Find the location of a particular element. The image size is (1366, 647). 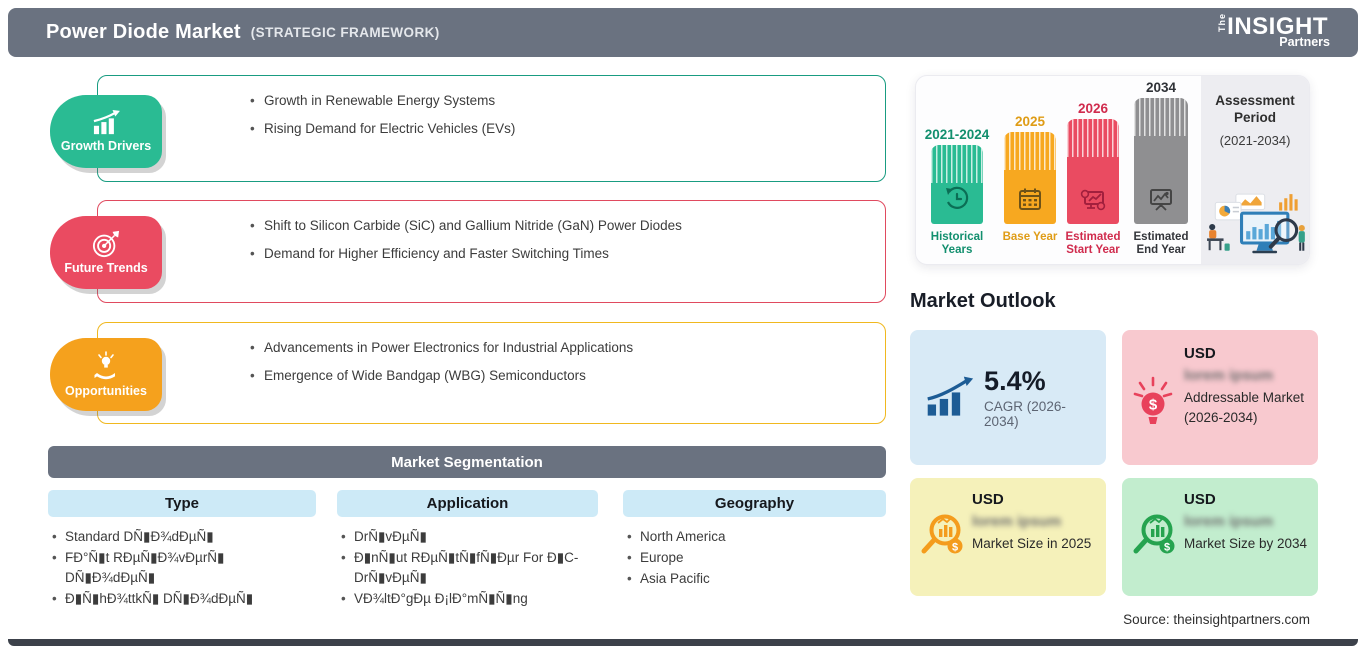

magnifier-chart-green-icon: $ is located at coordinates (1154, 534).